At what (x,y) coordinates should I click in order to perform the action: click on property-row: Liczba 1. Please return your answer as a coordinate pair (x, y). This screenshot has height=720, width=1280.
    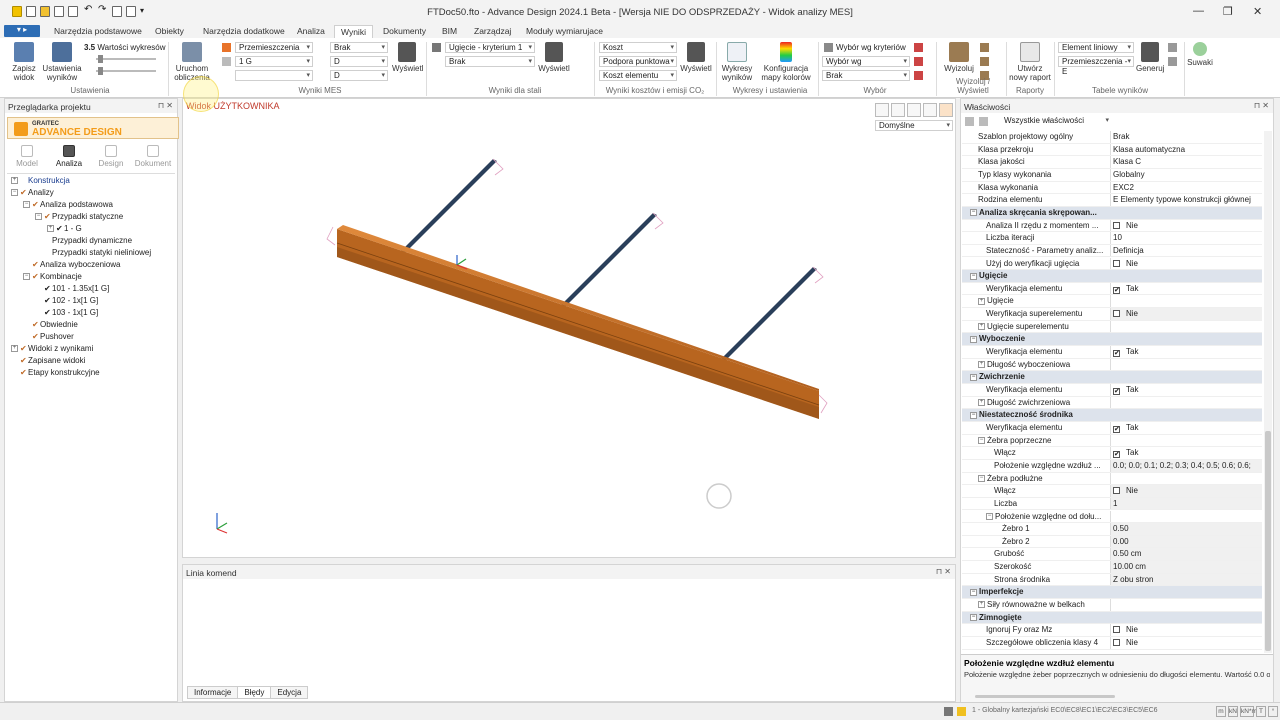
    Looking at the image, I should click on (1112, 504).